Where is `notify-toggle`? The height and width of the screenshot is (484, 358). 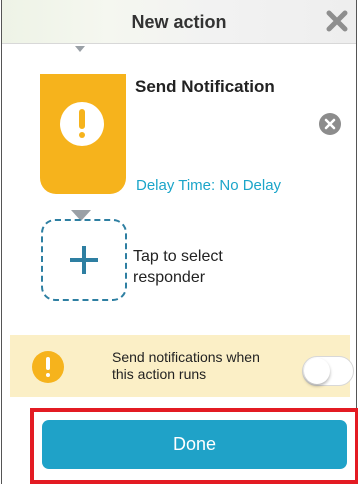 notify-toggle is located at coordinates (328, 371).